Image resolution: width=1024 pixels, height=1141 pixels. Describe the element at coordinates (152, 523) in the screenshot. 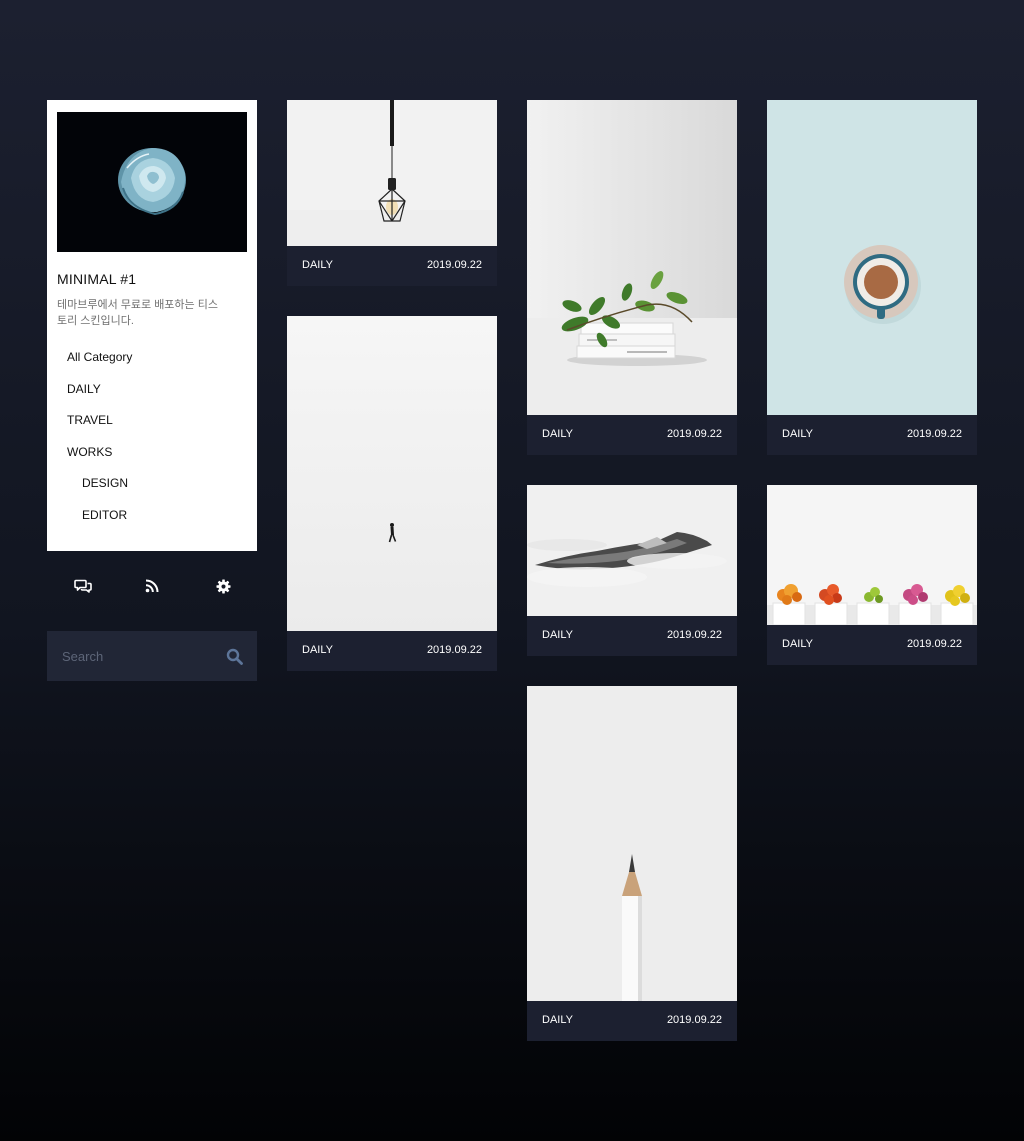

I see `category-item-editor: EDITOR` at that location.